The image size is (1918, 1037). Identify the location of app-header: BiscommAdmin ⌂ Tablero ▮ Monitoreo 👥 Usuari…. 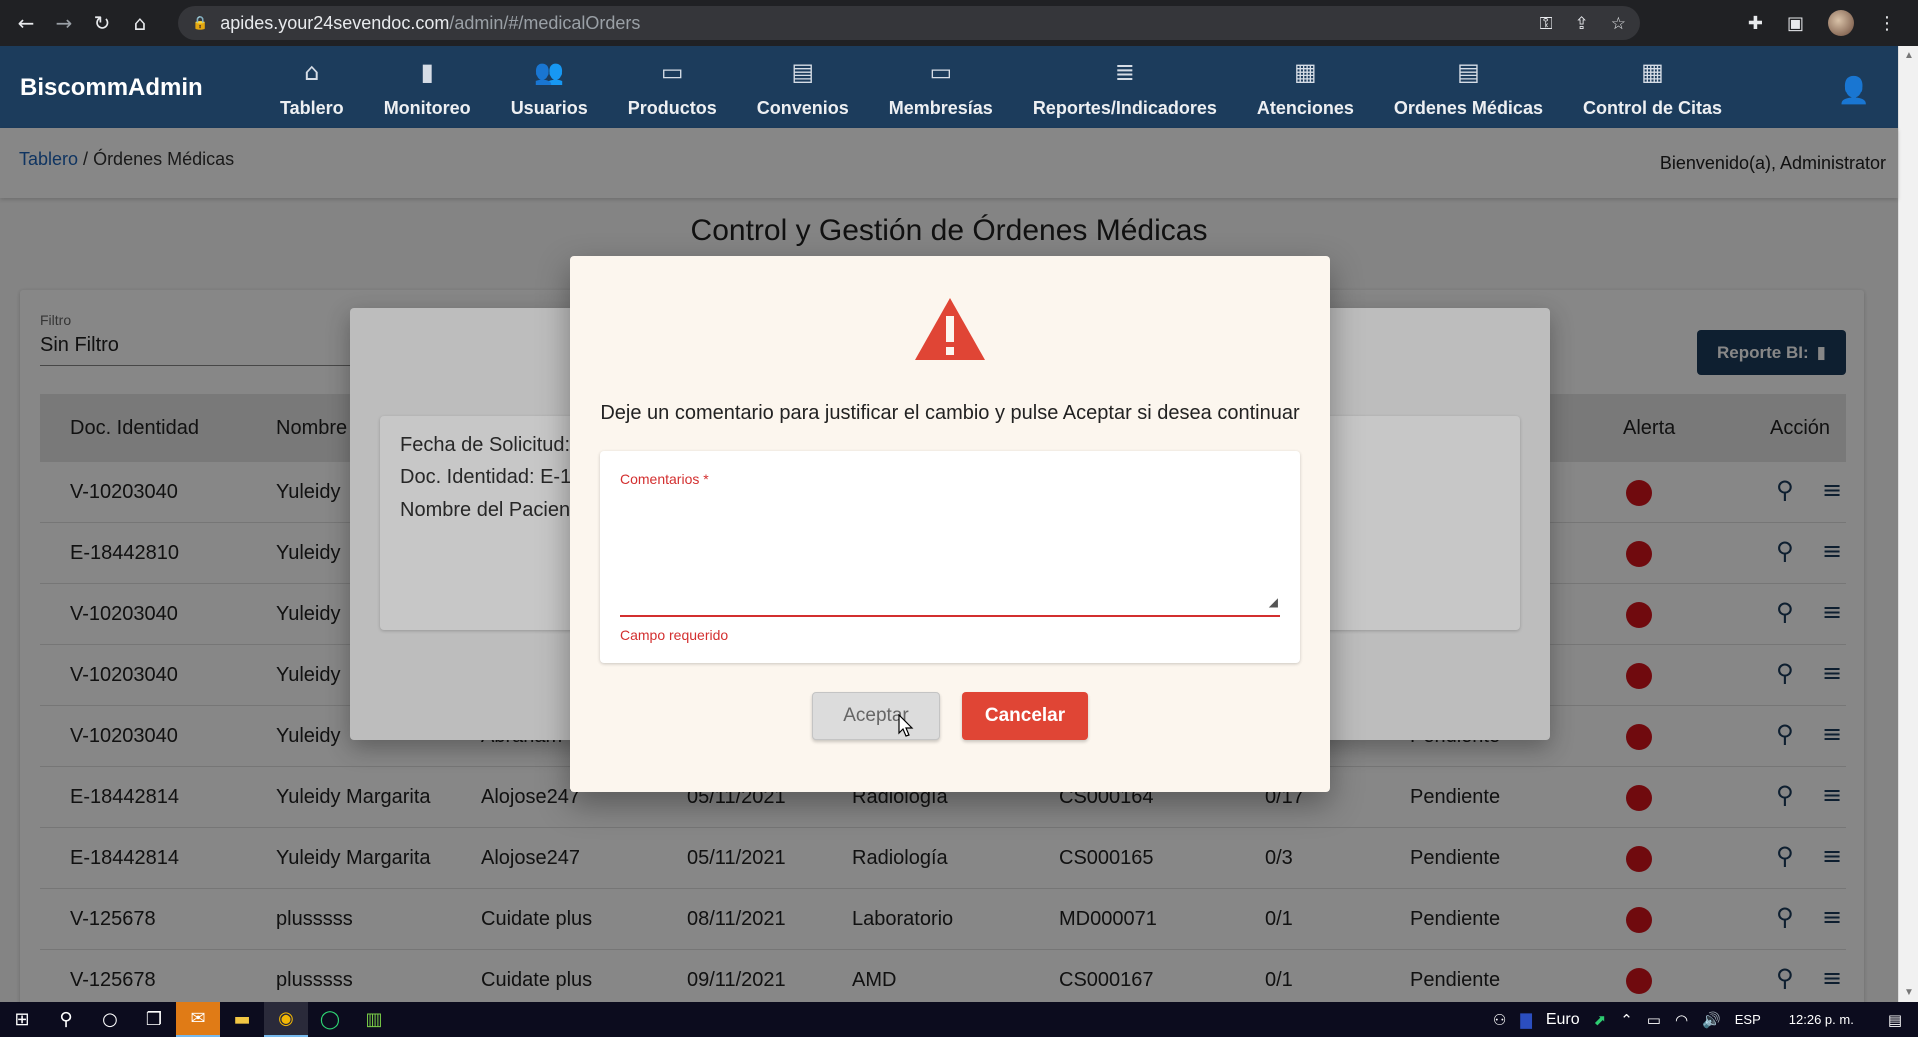
(949, 87).